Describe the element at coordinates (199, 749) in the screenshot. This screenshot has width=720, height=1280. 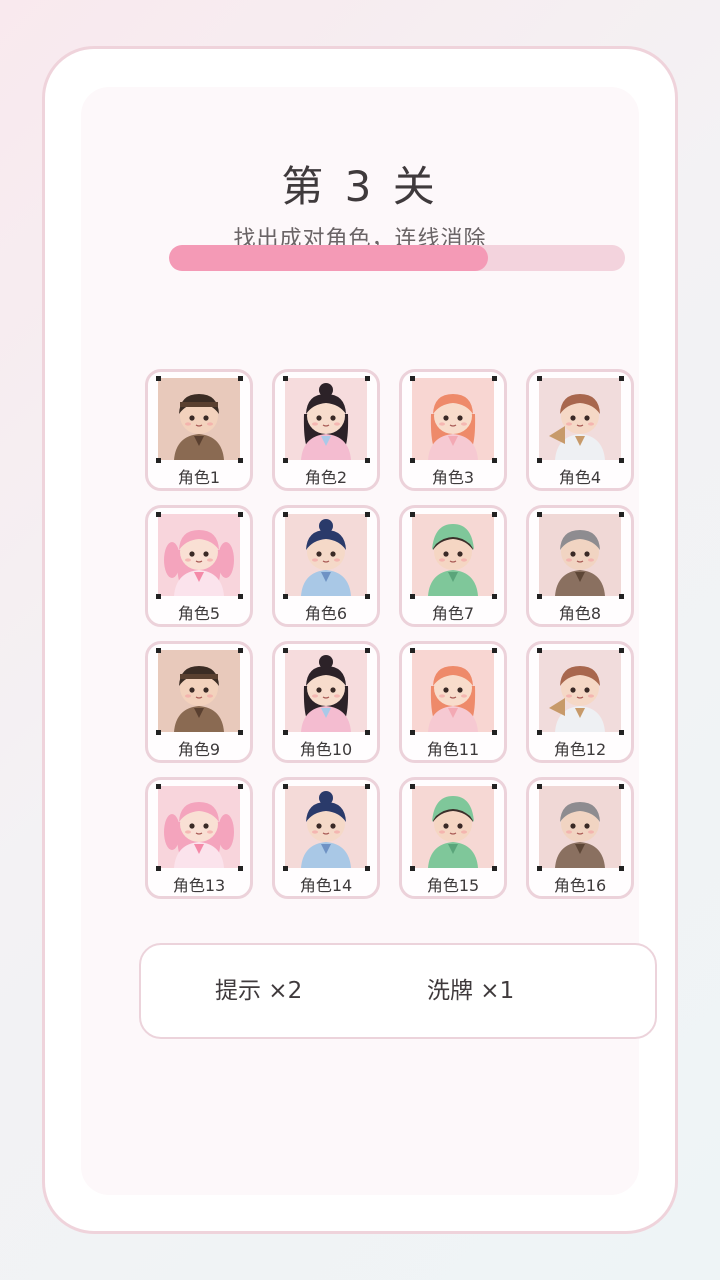
I see `tile-label: 角色9` at that location.